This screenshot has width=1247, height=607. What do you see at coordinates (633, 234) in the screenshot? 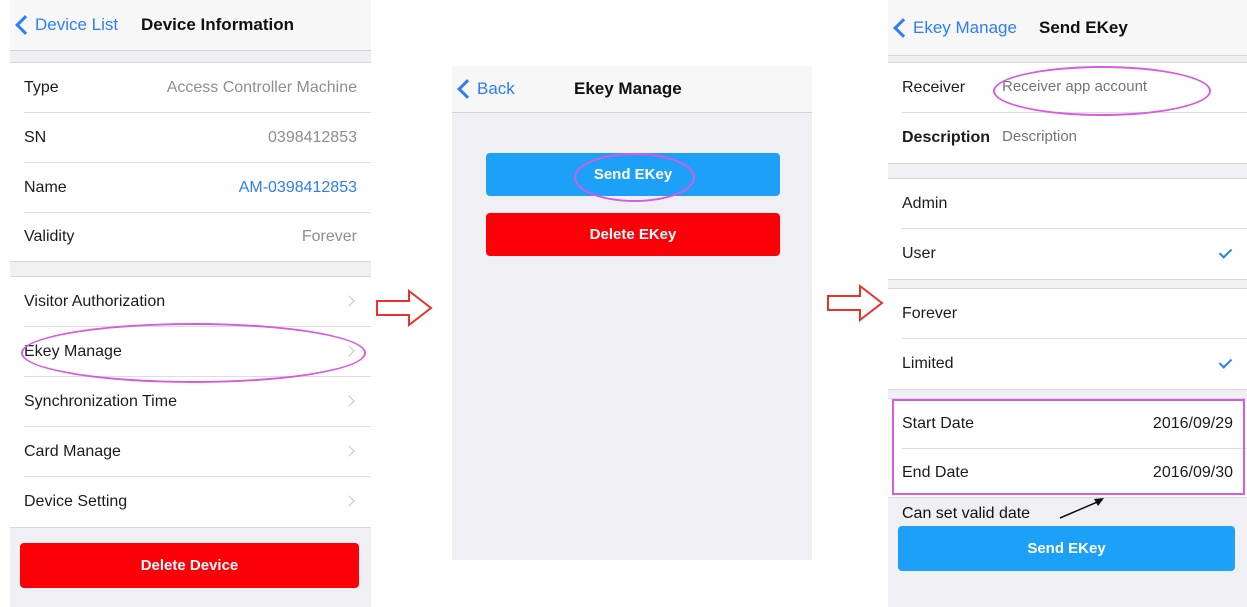
I see `delete-ekey-button: Delete EKey` at bounding box center [633, 234].